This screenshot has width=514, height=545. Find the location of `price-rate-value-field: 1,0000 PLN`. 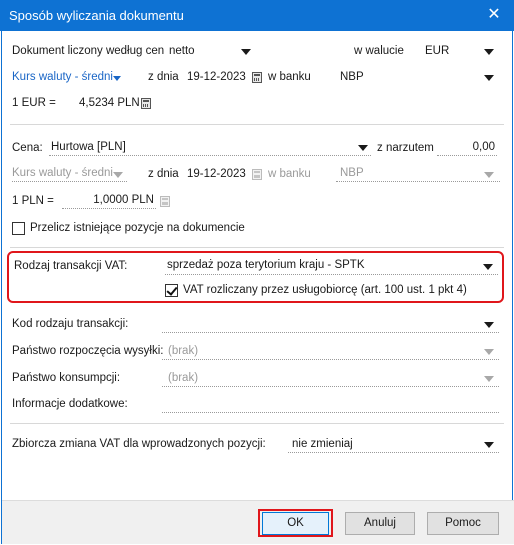

price-rate-value-field: 1,0000 PLN is located at coordinates (109, 200).